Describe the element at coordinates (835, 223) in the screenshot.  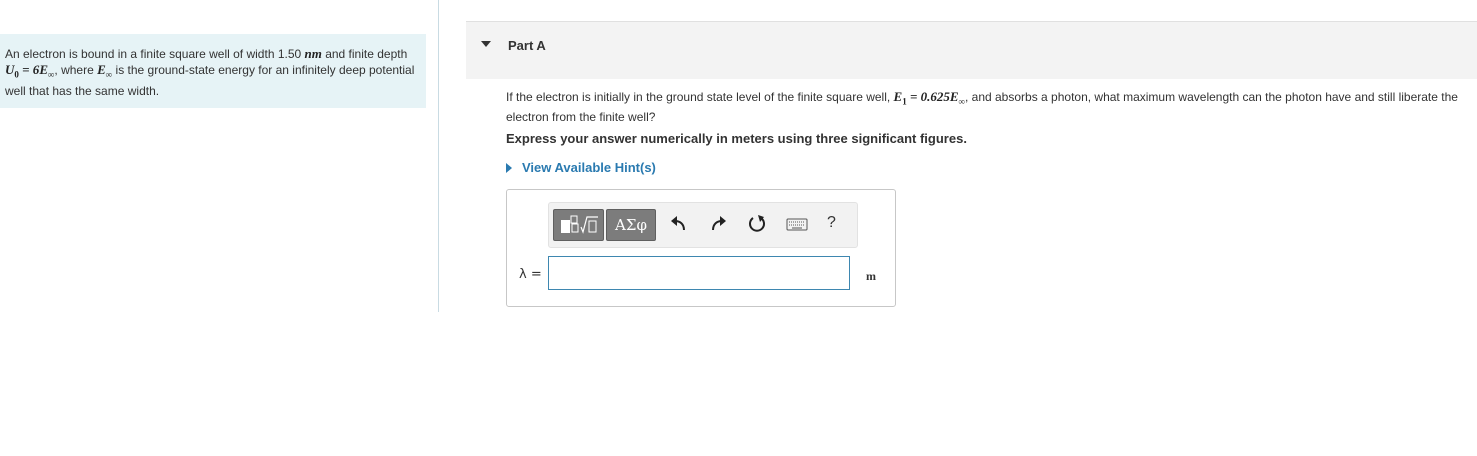
I see `help-button: ?` at that location.